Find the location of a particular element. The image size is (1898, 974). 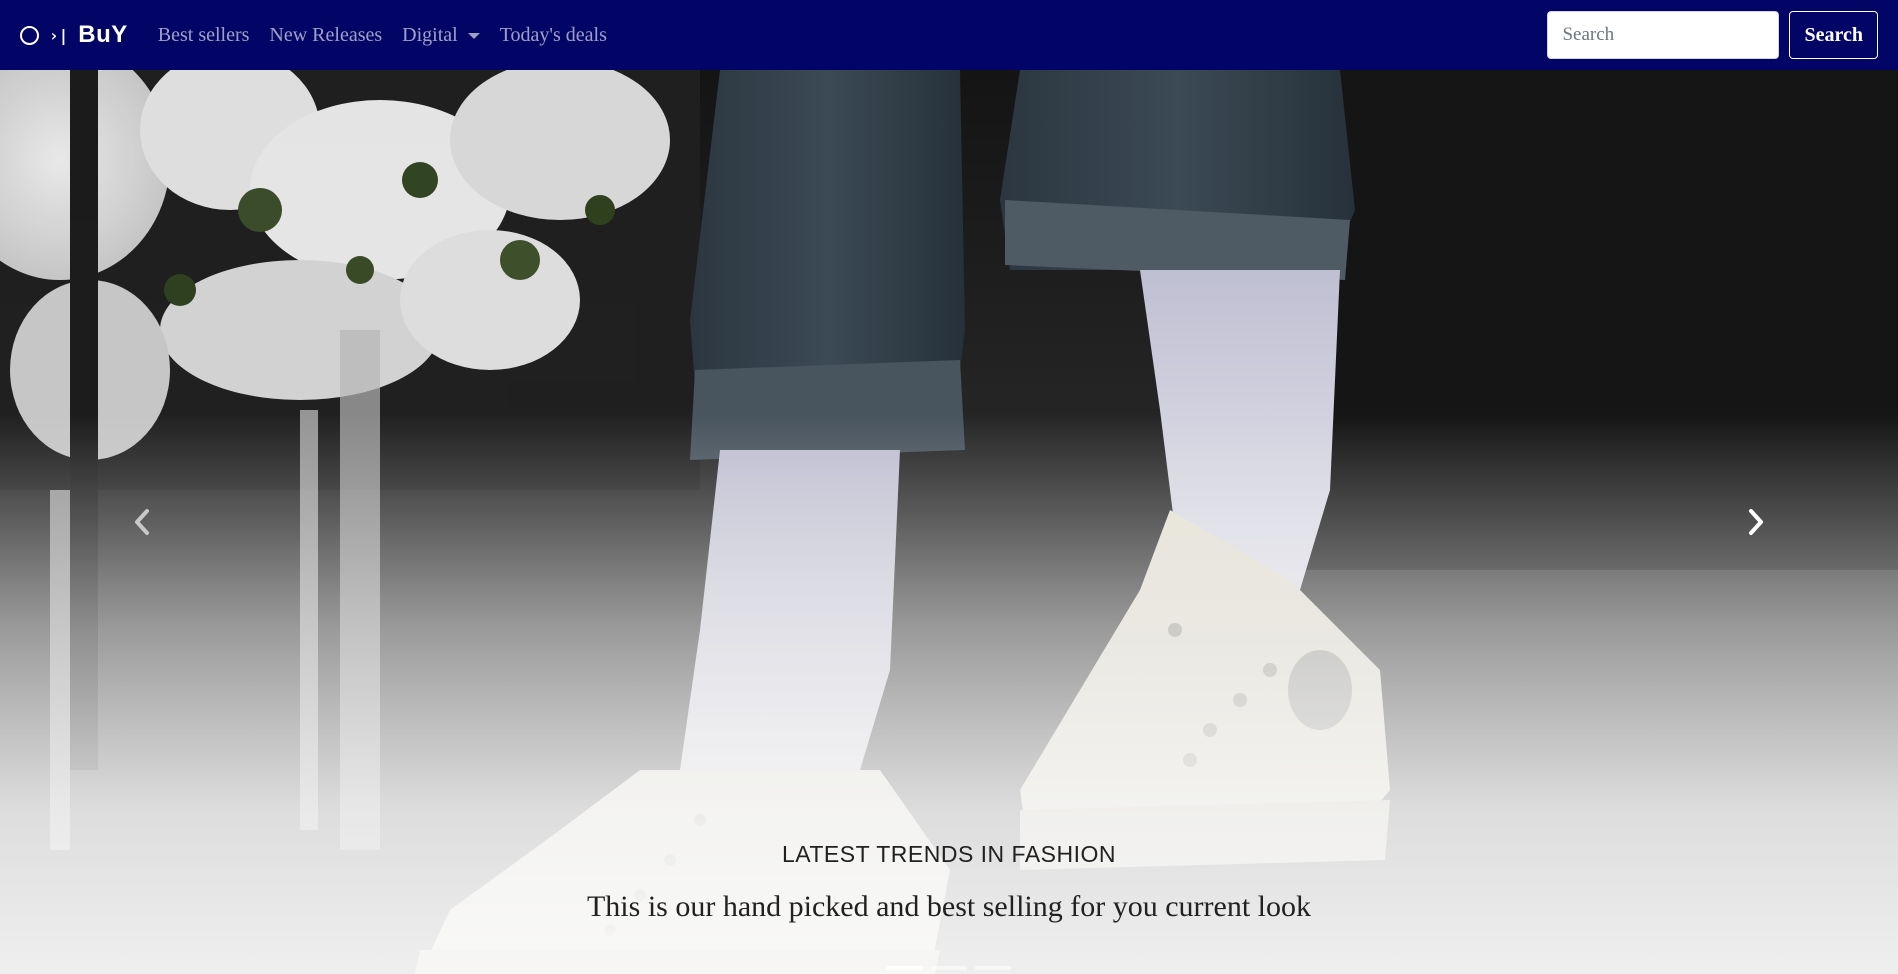

brand-name: BuY is located at coordinates (103, 34).